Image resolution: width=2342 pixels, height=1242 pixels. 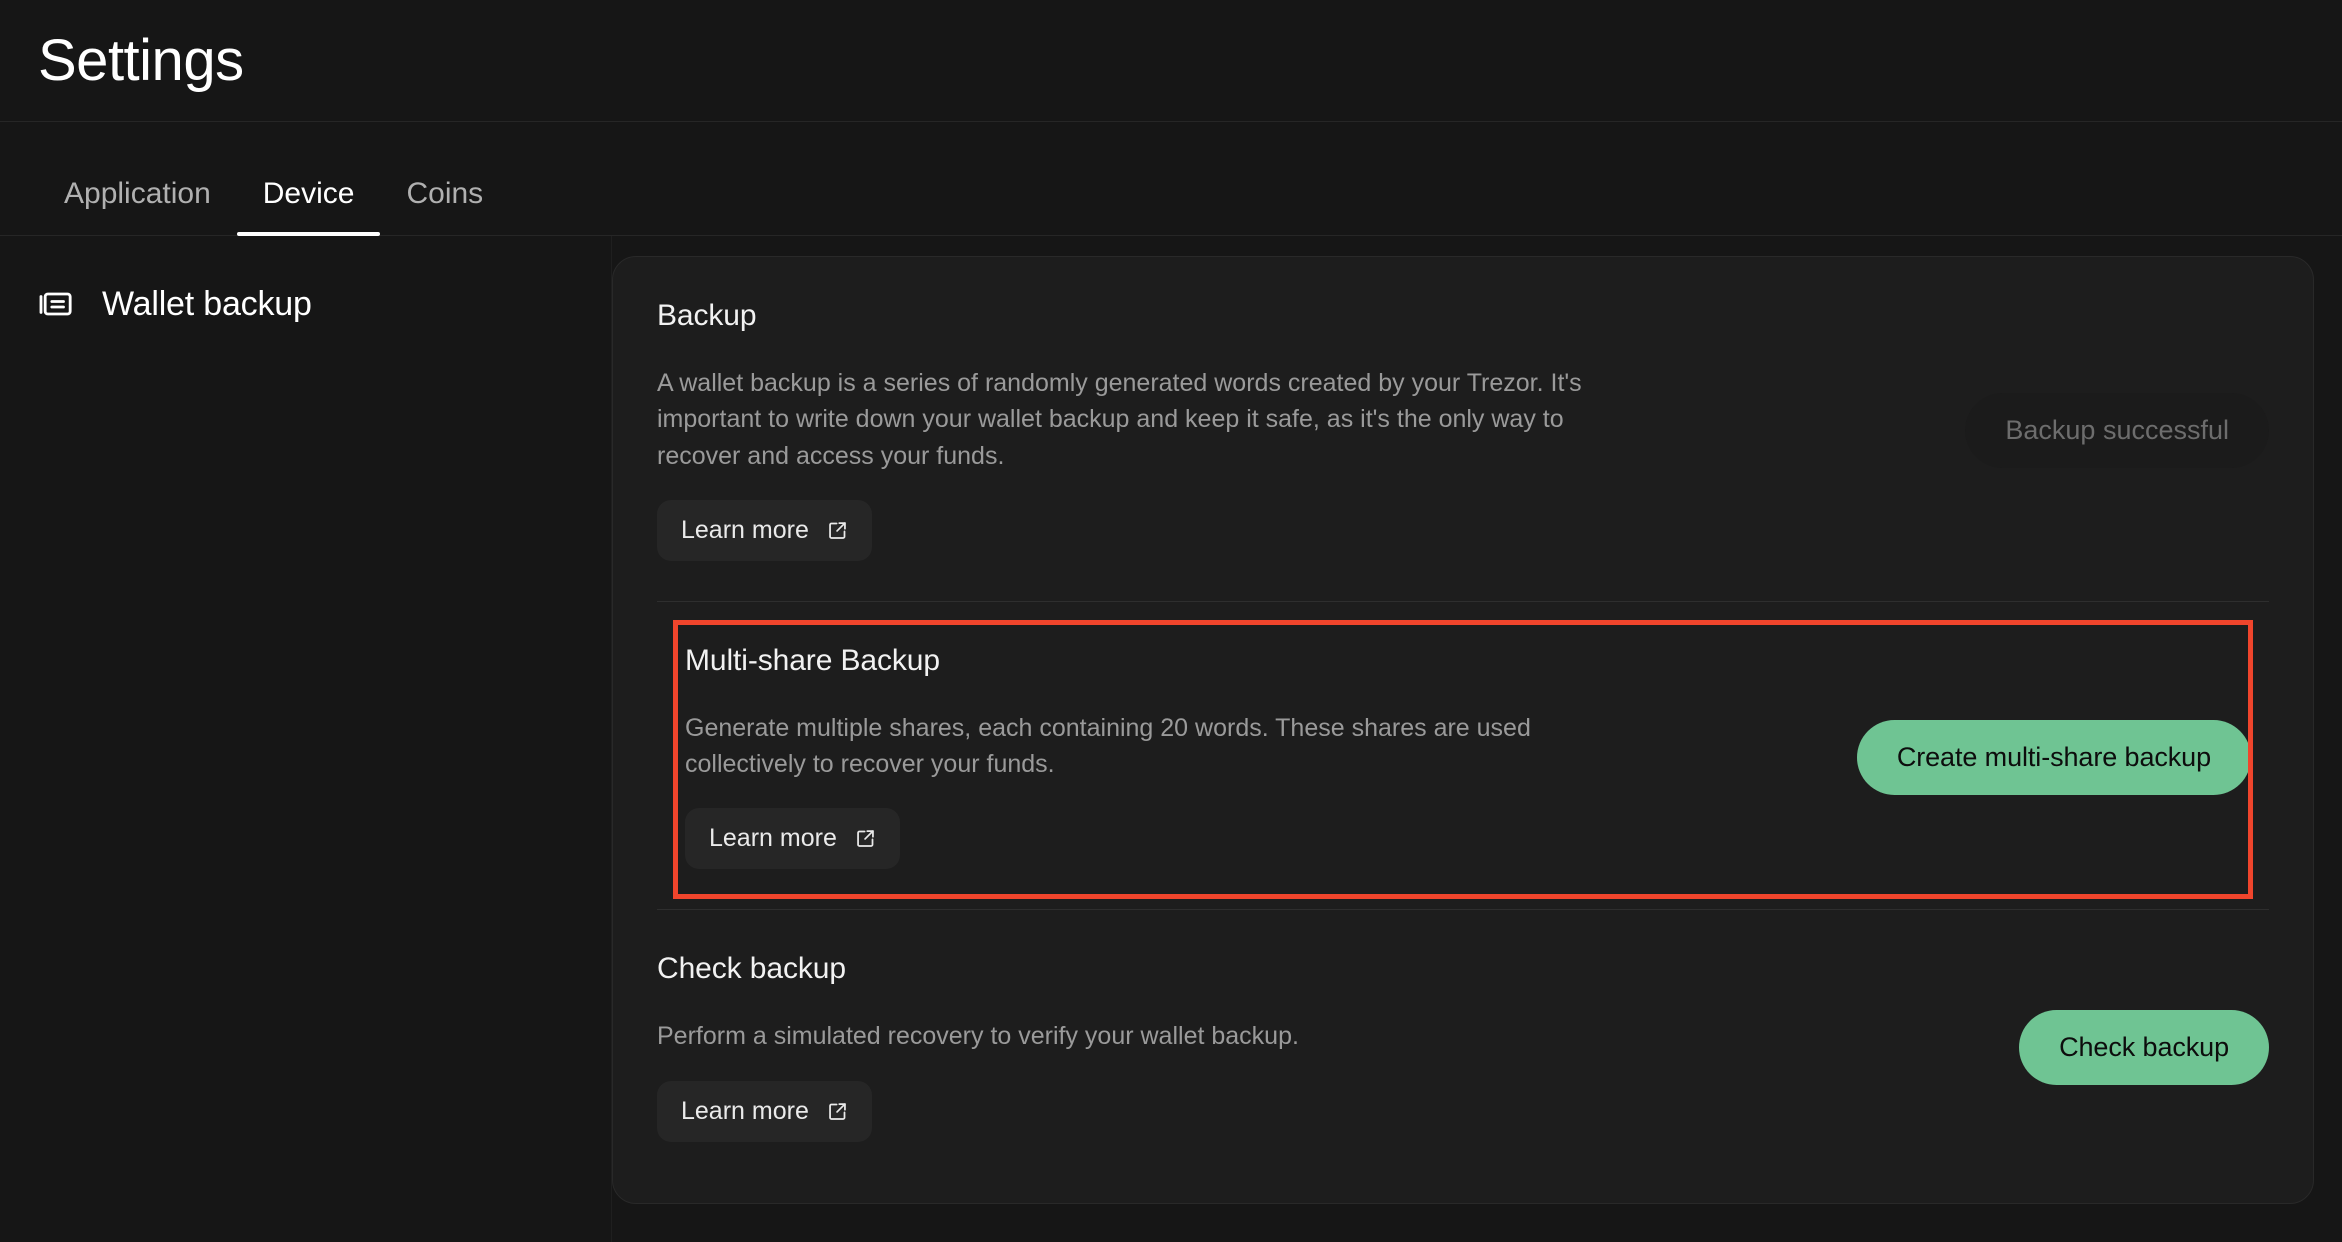 I want to click on backup-status-button: Backup successful, so click(x=2117, y=431).